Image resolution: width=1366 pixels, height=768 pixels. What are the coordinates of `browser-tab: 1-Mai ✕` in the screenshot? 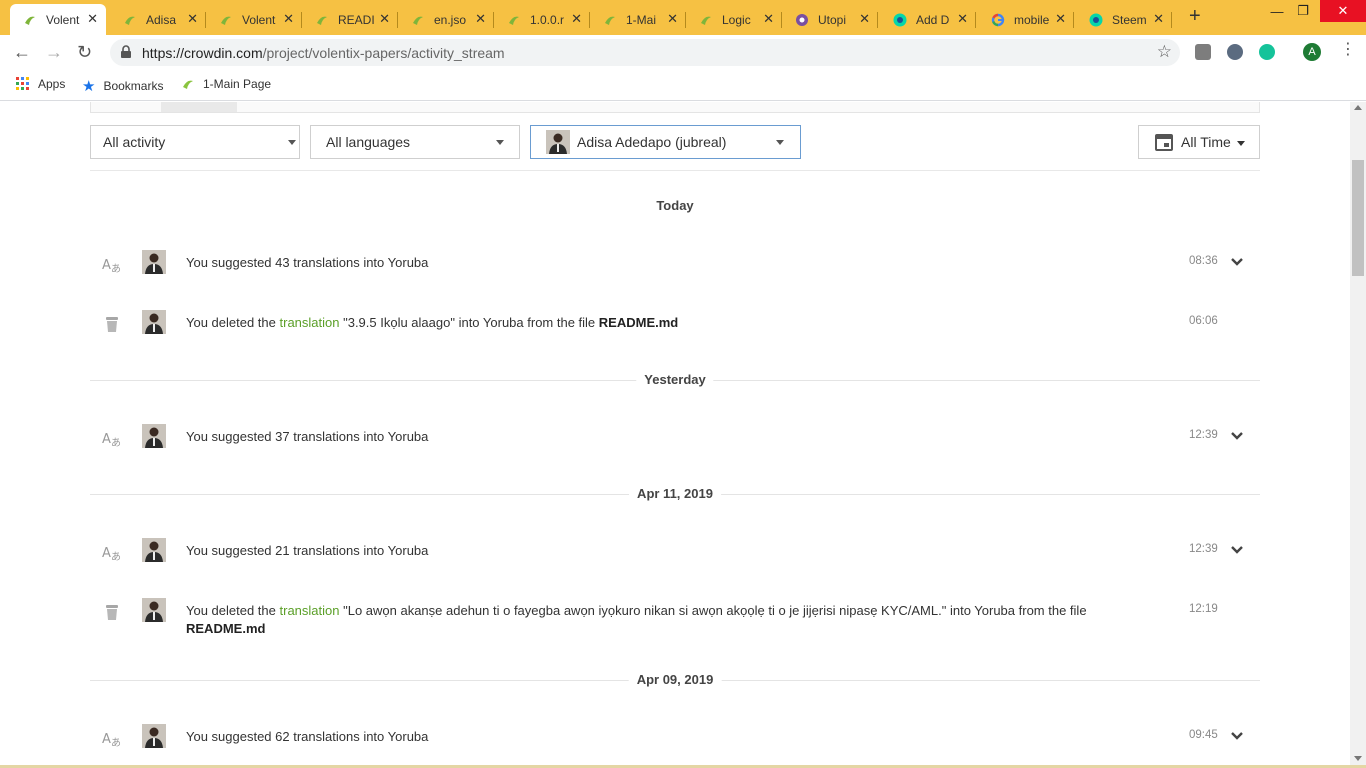 It's located at (638, 19).